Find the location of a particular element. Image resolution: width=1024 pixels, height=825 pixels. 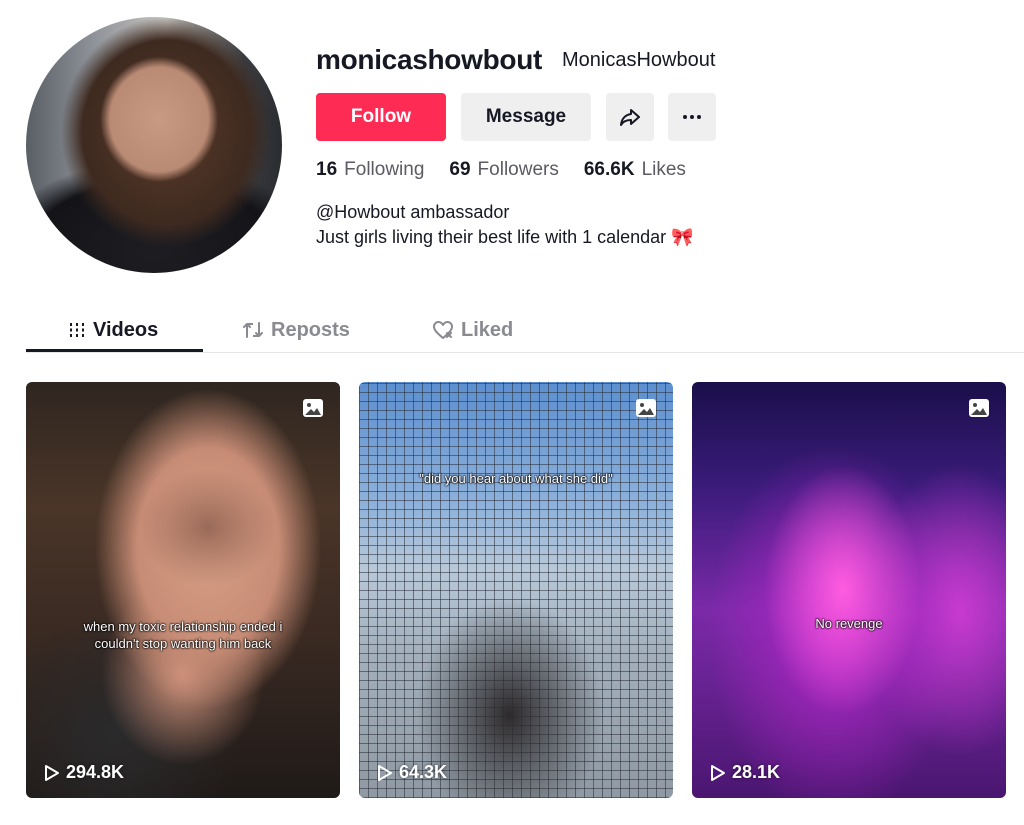

likes-stat: 66.6K Likes is located at coordinates (635, 170).